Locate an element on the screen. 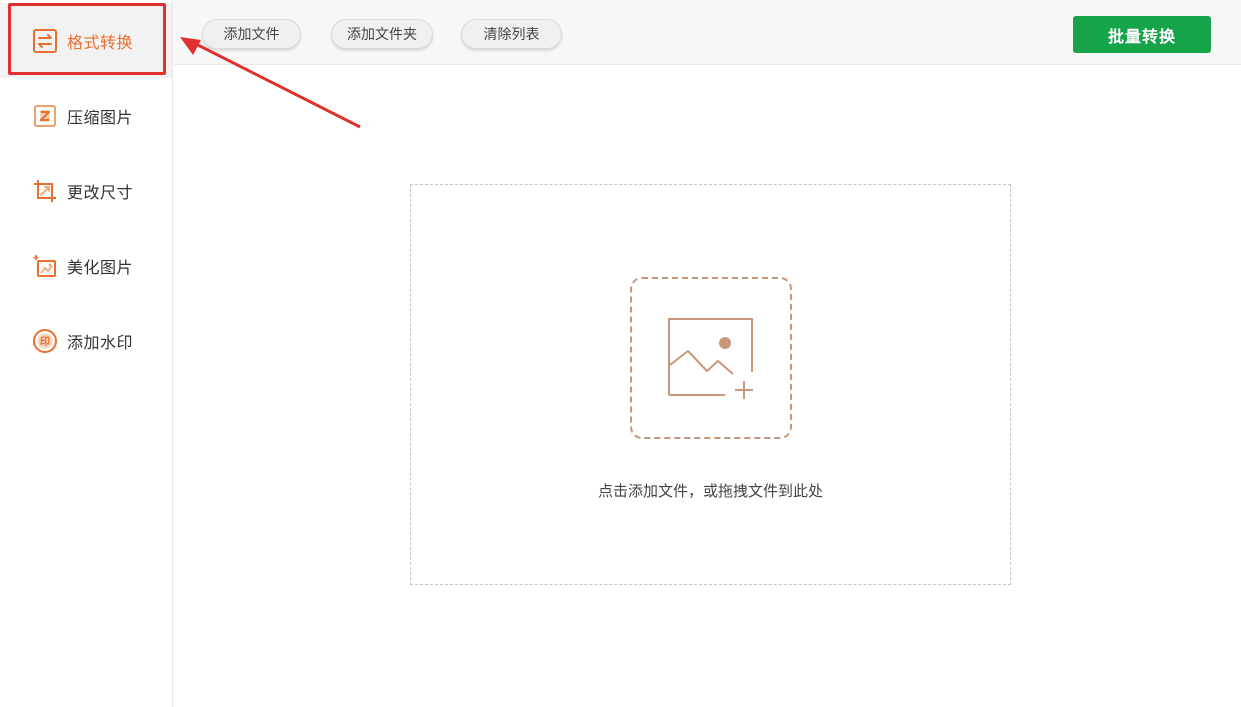 This screenshot has width=1241, height=707. format-convert-icon is located at coordinates (45, 41).